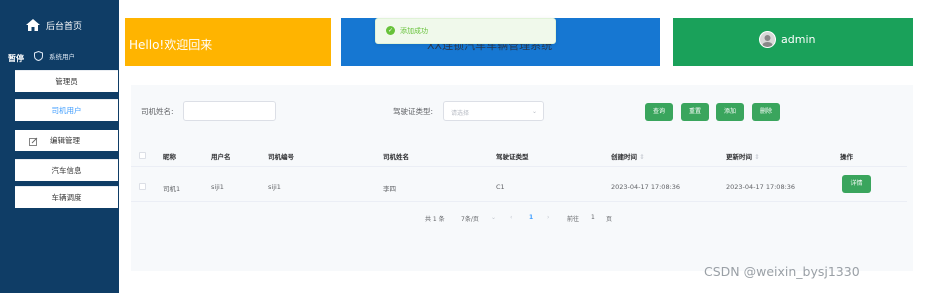 The width and height of the screenshot is (935, 293). What do you see at coordinates (519, 201) in the screenshot?
I see `table-row-divider` at bounding box center [519, 201].